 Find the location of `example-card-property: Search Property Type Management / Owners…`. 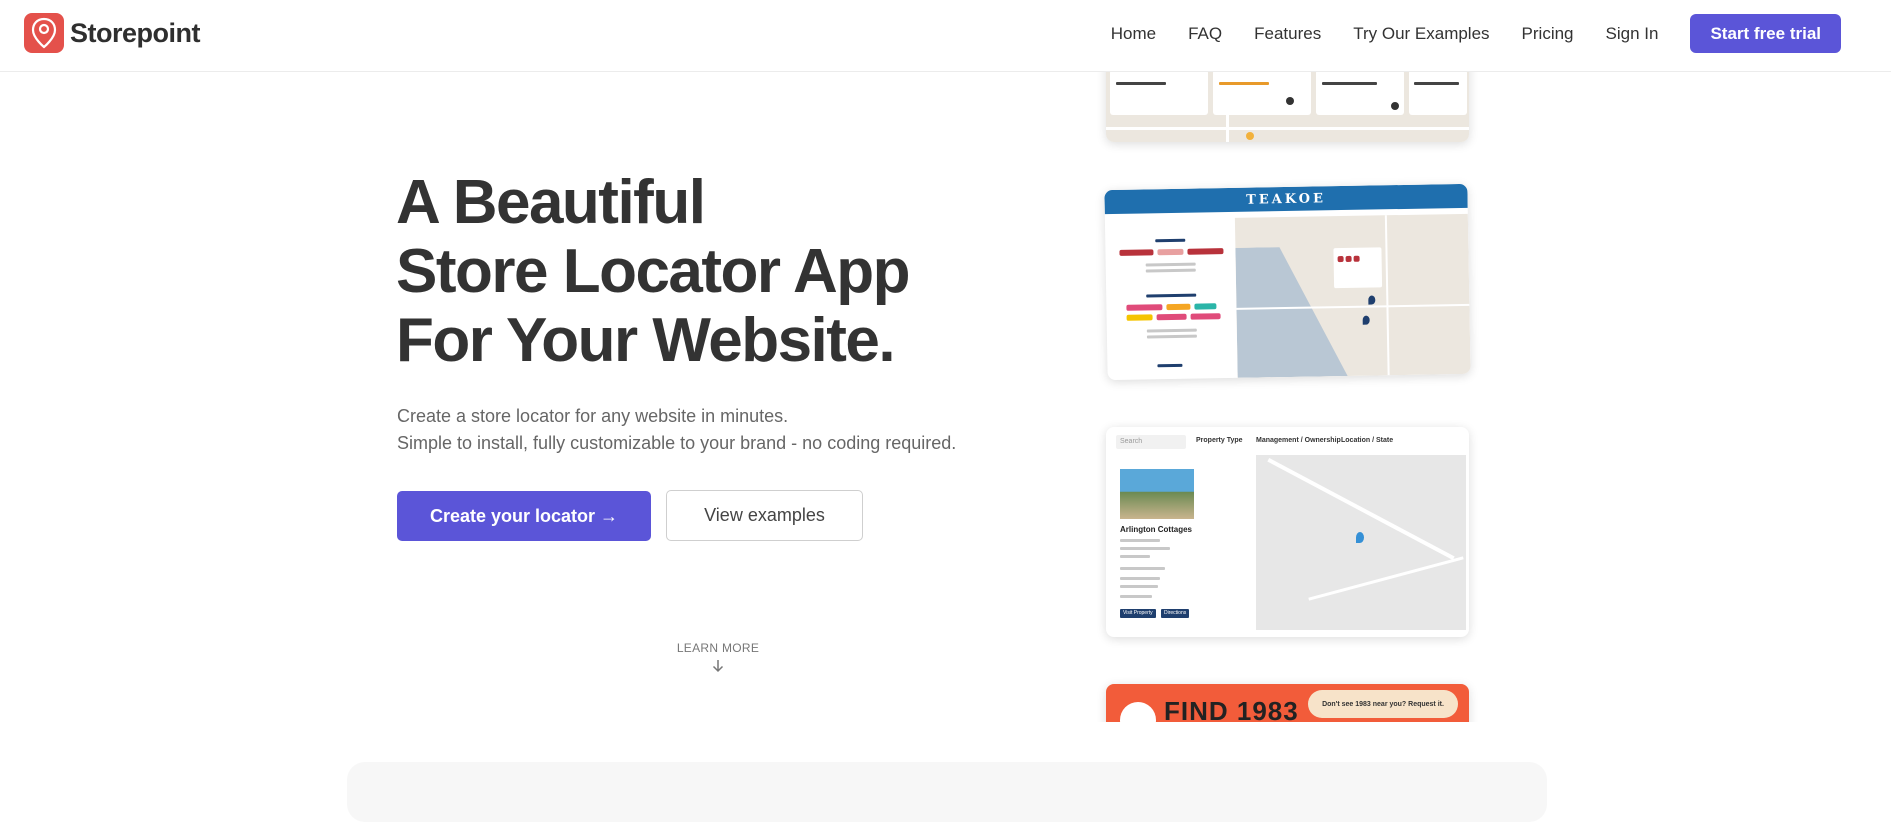

example-card-property: Search Property Type Management / Owners… is located at coordinates (1287, 532).